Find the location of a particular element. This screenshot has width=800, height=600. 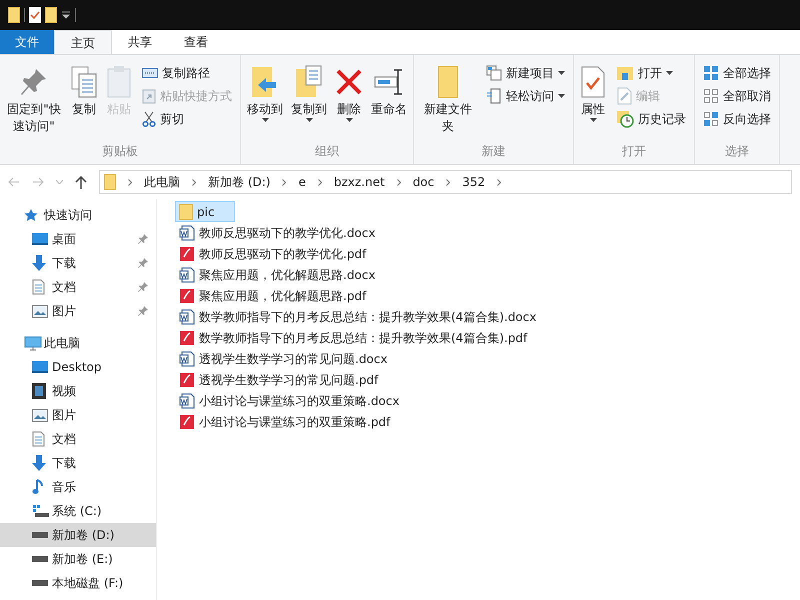

ribbon-tab: 主页 is located at coordinates (83, 42).